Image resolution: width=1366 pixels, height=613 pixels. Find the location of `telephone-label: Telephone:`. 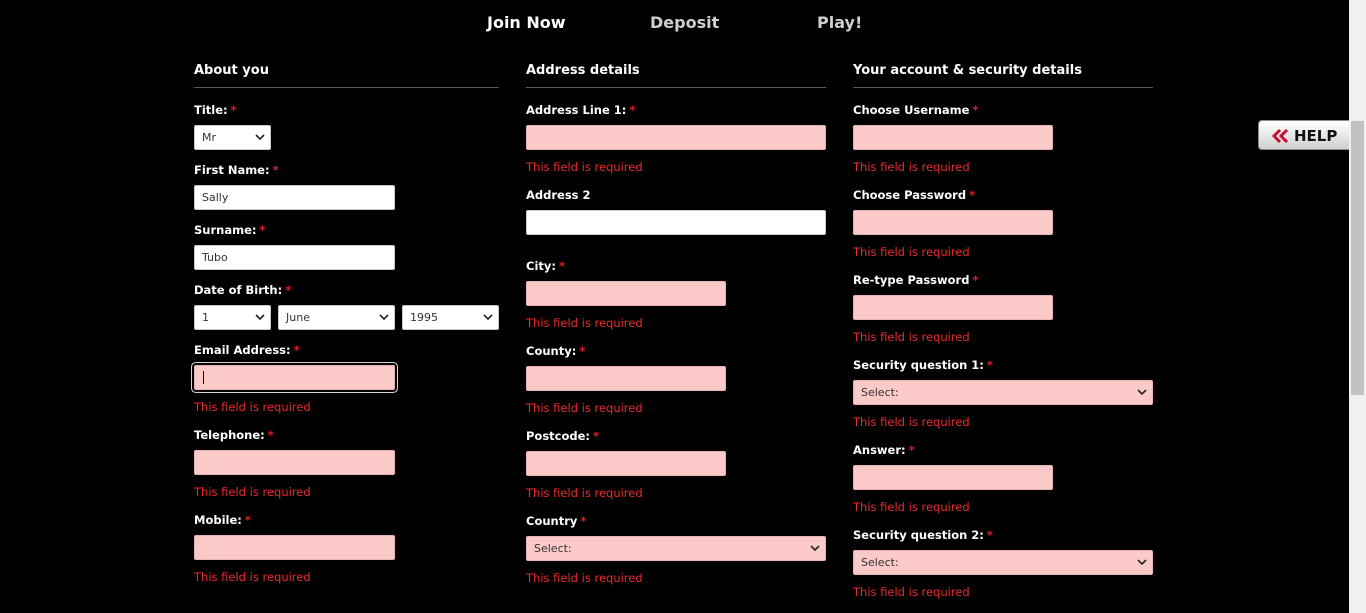

telephone-label: Telephone: is located at coordinates (229, 435).